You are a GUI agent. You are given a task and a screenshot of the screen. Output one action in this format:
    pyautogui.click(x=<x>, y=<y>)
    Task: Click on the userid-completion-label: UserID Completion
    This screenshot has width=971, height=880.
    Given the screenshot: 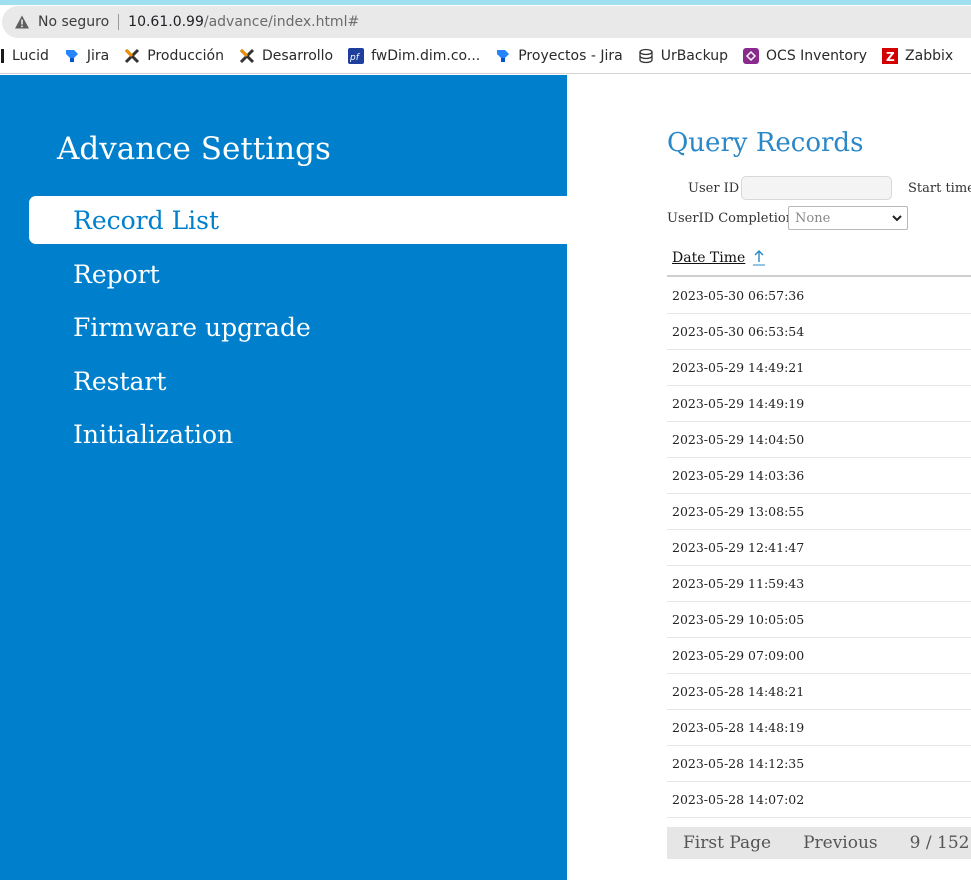 What is the action you would take?
    pyautogui.click(x=731, y=218)
    